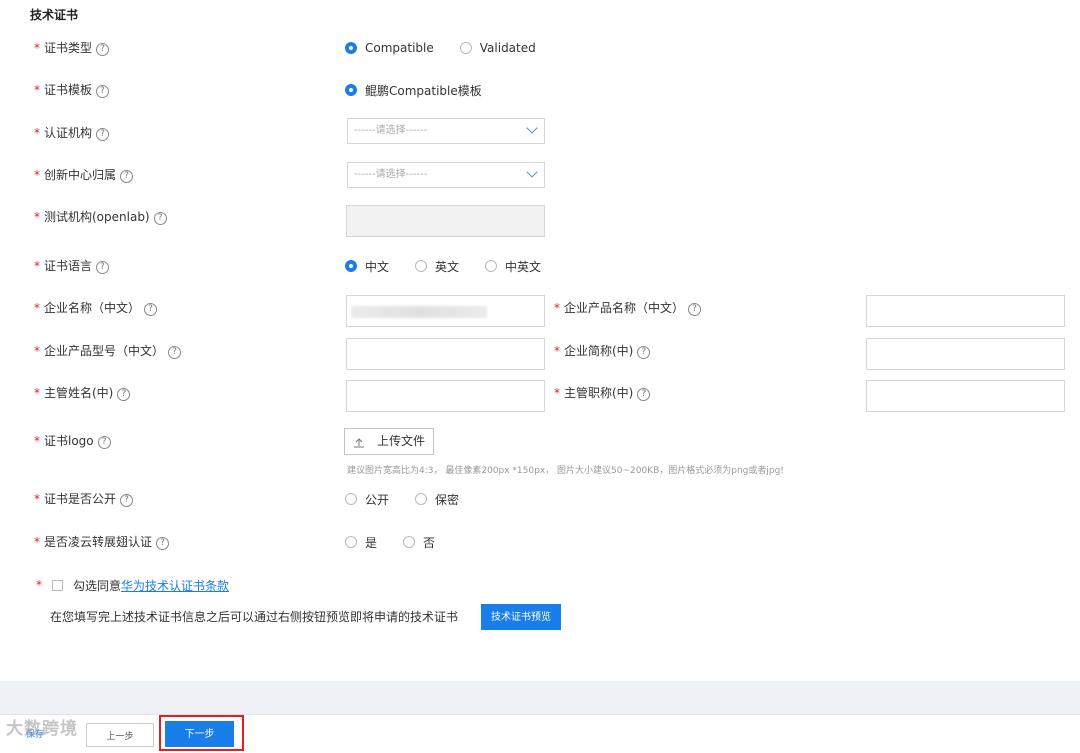 Image resolution: width=1080 pixels, height=753 pixels. Describe the element at coordinates (57, 585) in the screenshot. I see `agreement-checkbox` at that location.